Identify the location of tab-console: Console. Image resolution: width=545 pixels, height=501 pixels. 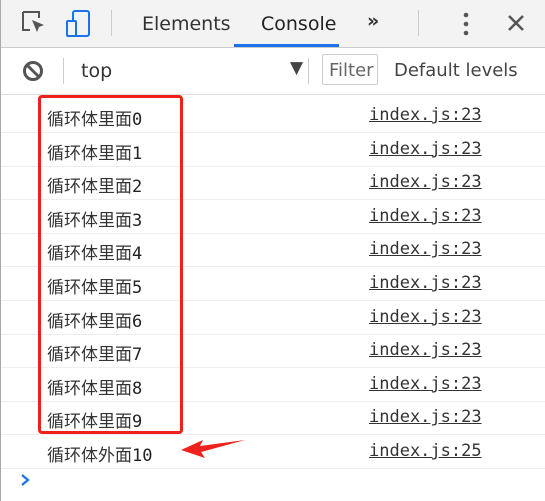
(298, 24).